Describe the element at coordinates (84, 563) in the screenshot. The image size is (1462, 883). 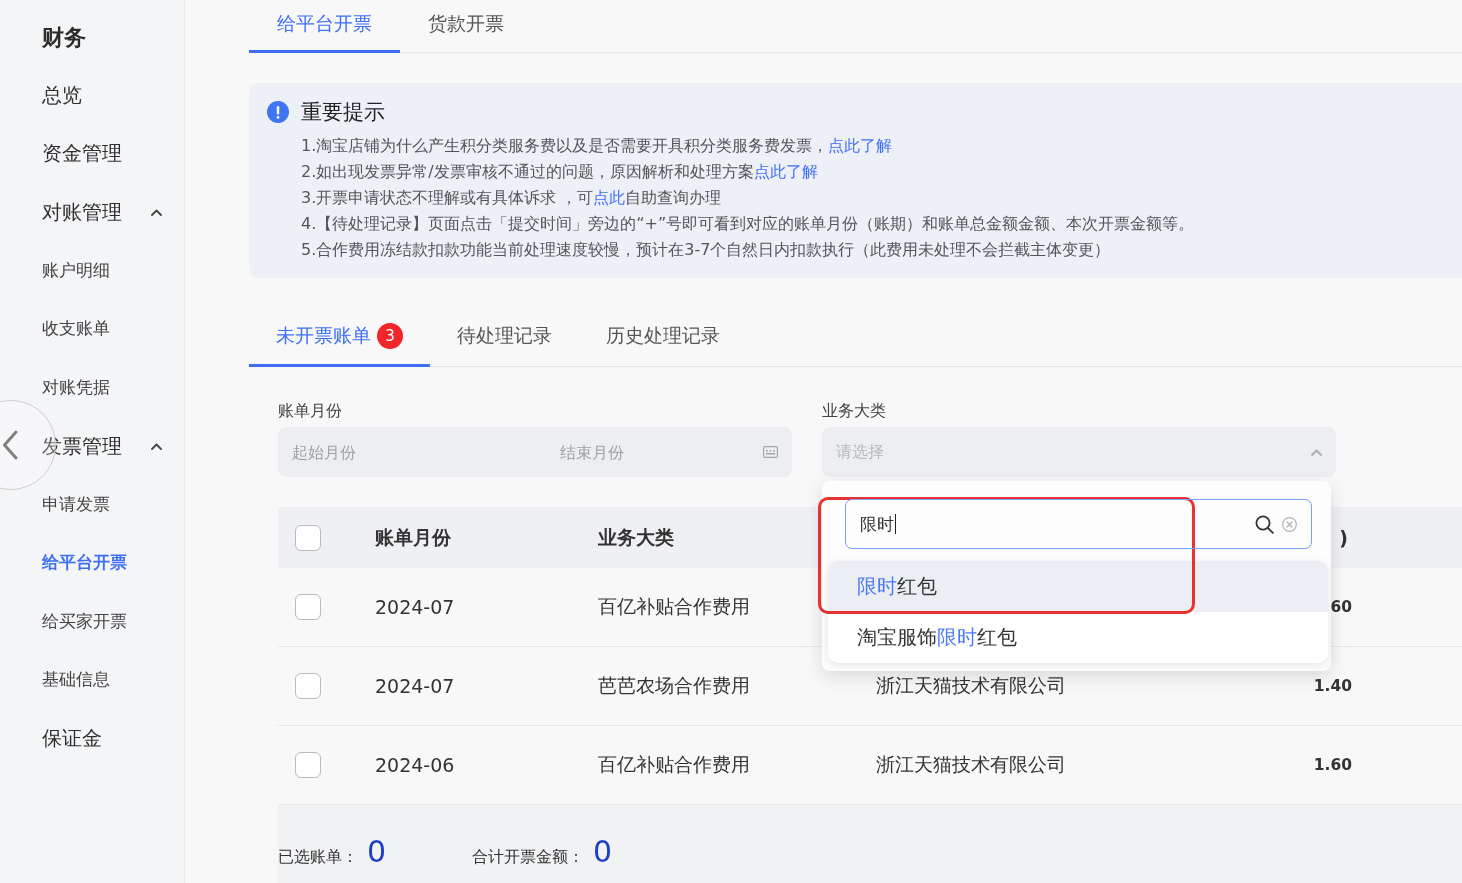
I see `nav-item: 给平台开票` at that location.